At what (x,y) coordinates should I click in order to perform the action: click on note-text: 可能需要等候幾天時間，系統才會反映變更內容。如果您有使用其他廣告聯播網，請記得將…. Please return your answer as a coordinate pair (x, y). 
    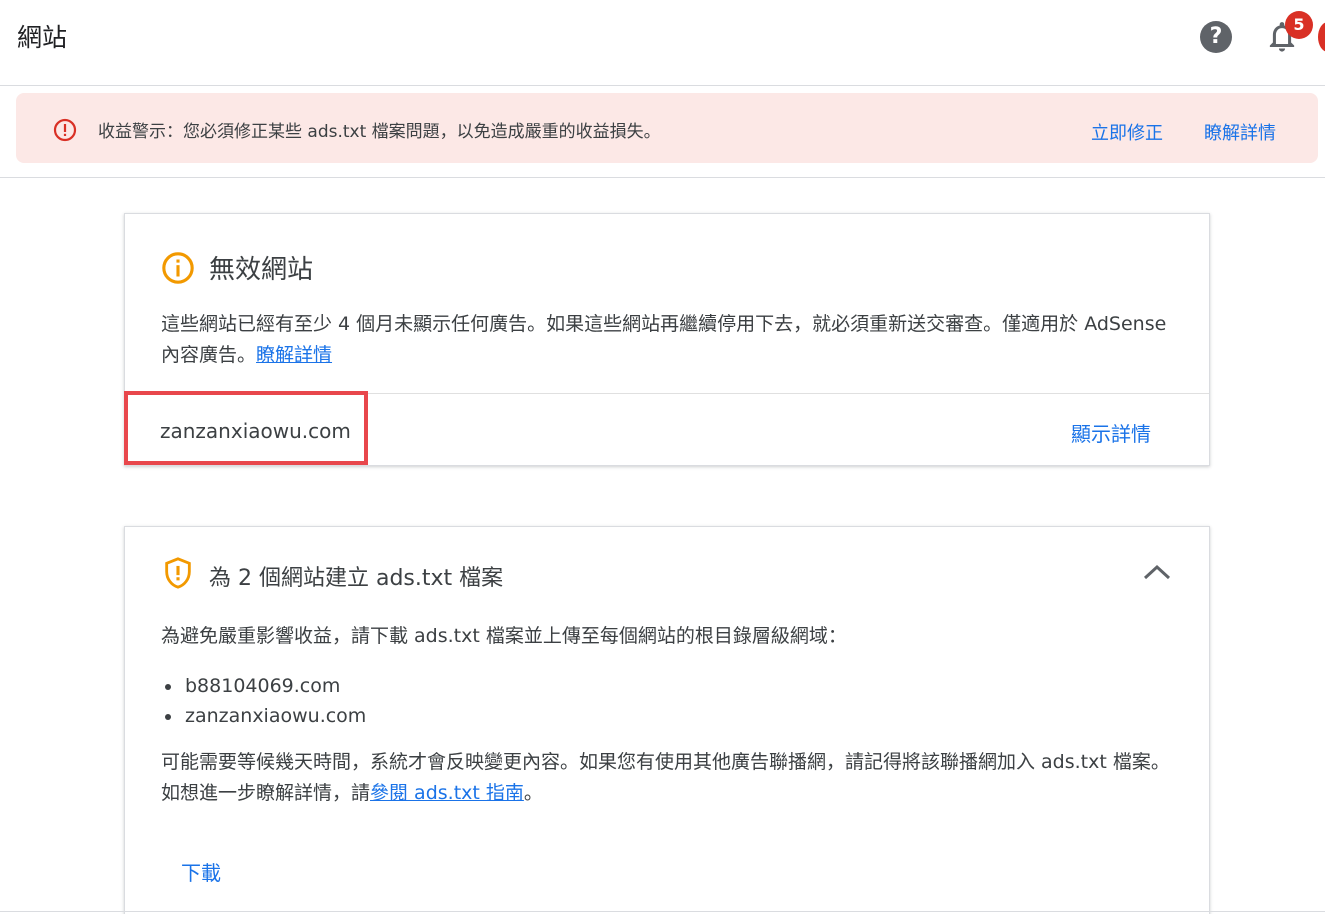
    Looking at the image, I should click on (665, 777).